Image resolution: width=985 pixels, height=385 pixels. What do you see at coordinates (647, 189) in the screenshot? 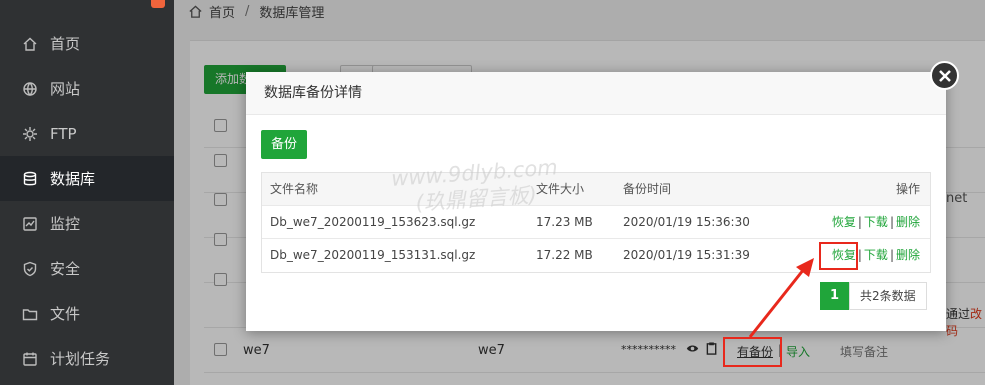
I see `col-backup-time: 备份时间` at bounding box center [647, 189].